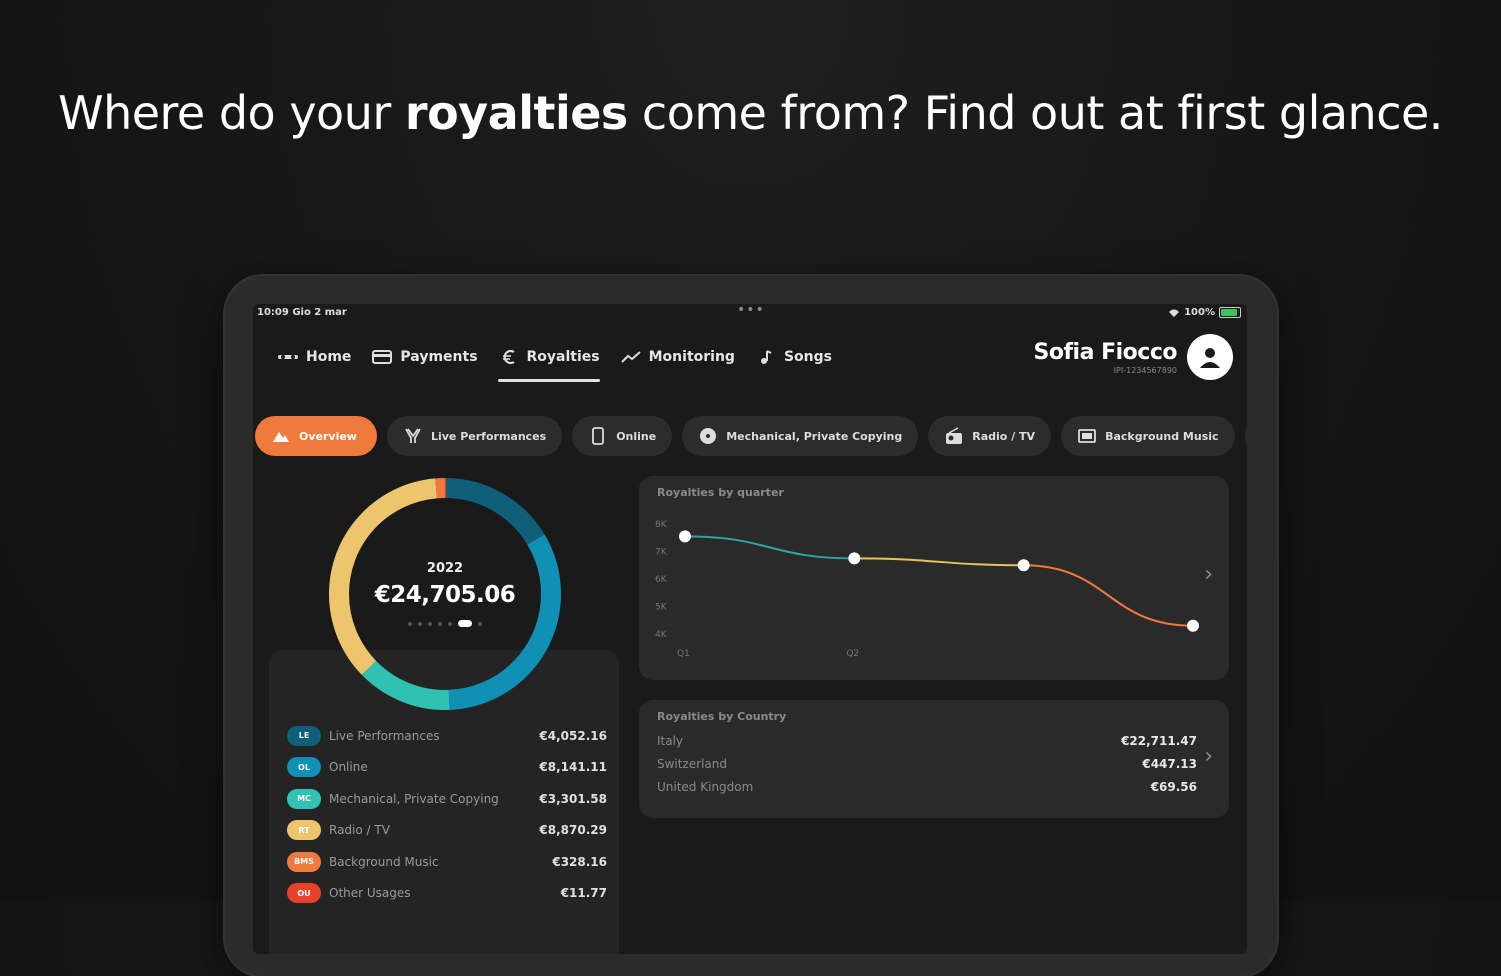 This screenshot has height=976, width=1501. I want to click on nav-item-payments: Payments, so click(424, 357).